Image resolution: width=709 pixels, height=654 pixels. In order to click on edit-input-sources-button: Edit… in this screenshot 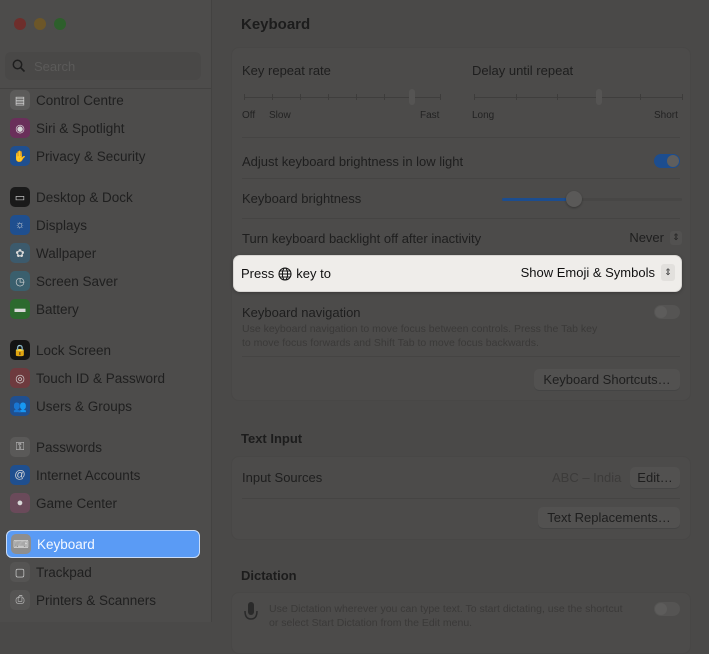, I will do `click(655, 477)`.